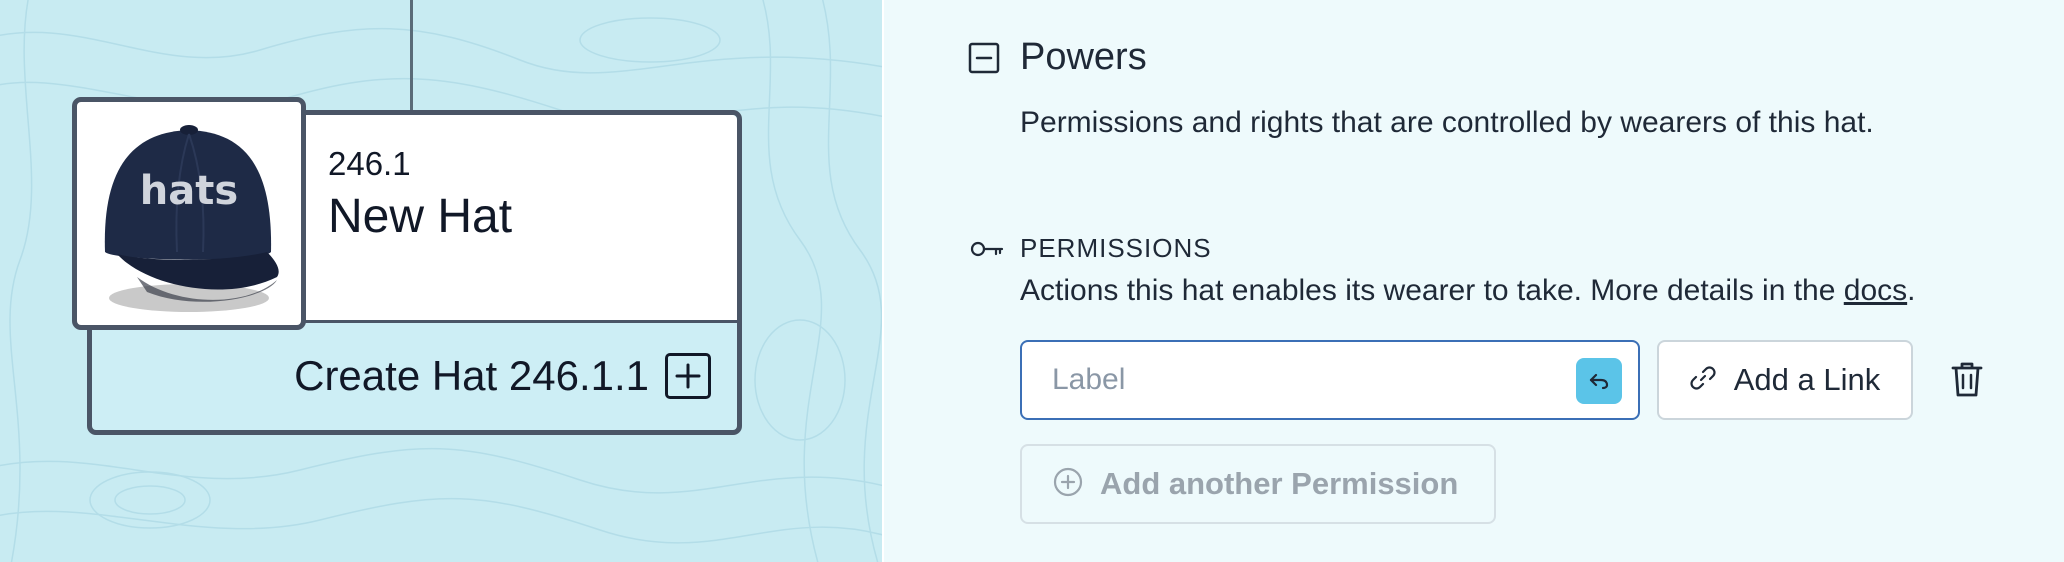 The image size is (2064, 562). What do you see at coordinates (1599, 381) in the screenshot?
I see `undo-icon` at bounding box center [1599, 381].